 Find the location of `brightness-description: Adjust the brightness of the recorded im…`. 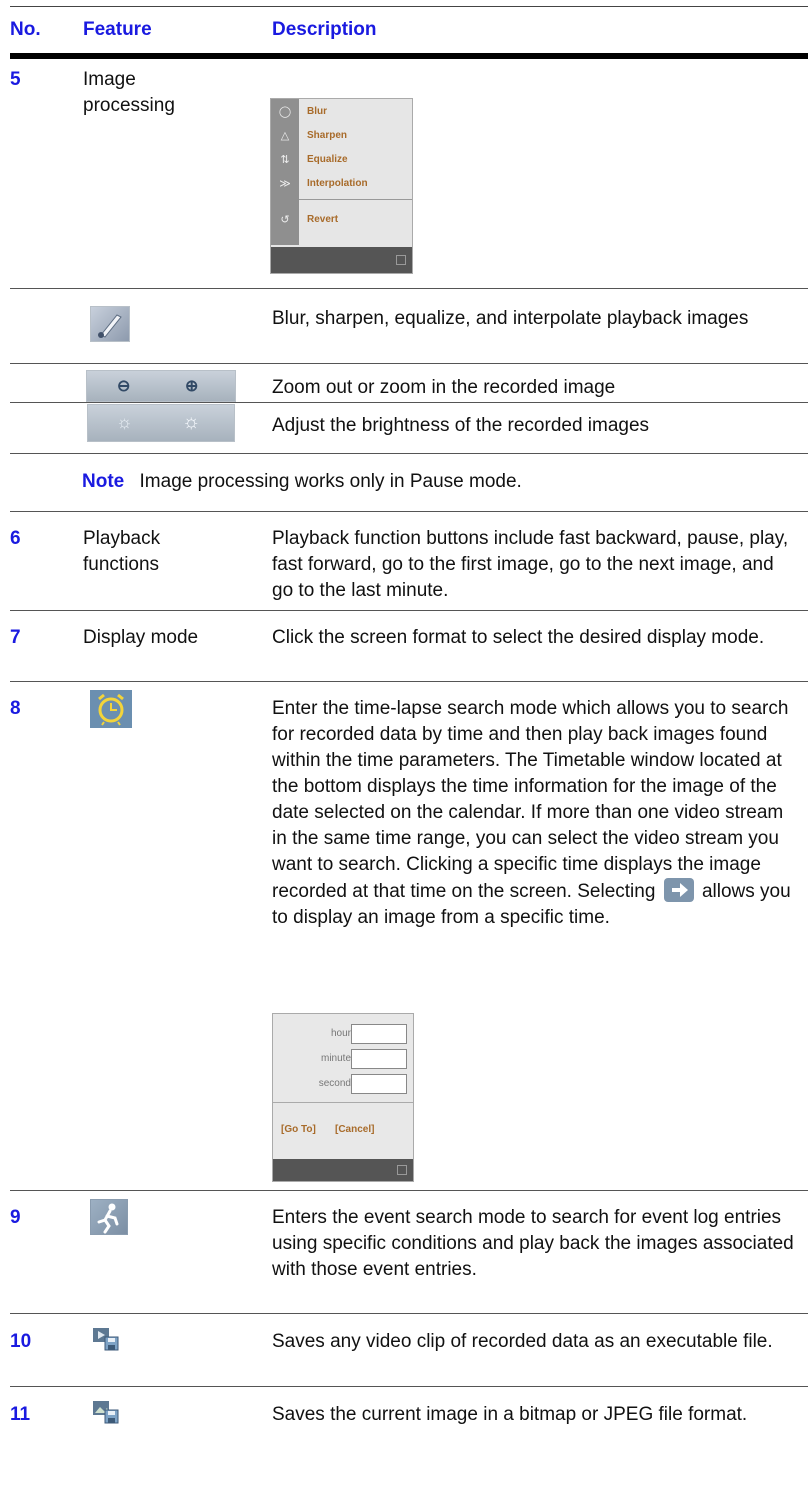

brightness-description: Adjust the brightness of the recorded im… is located at coordinates (461, 425).